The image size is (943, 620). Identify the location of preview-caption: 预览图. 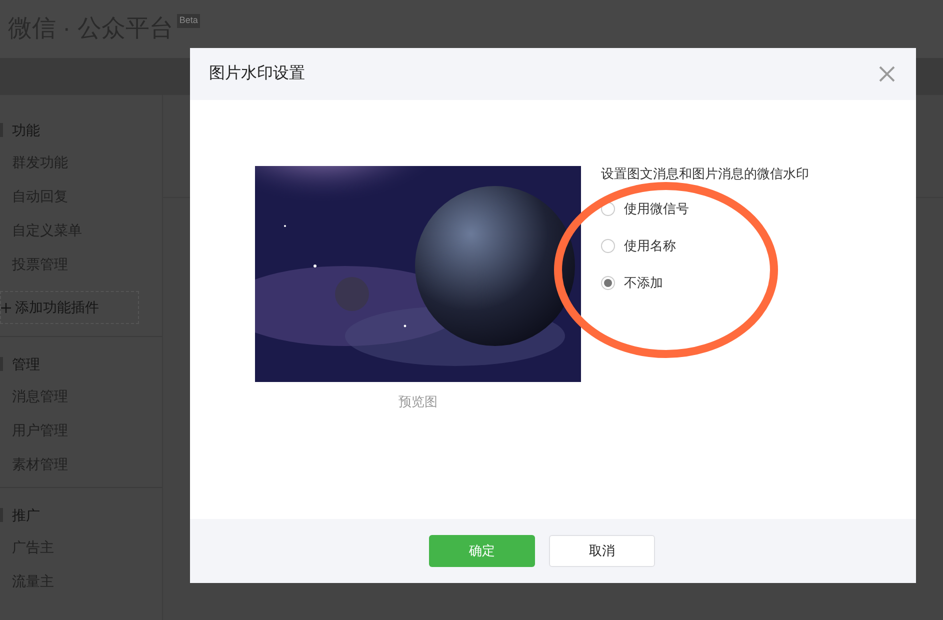
(418, 402).